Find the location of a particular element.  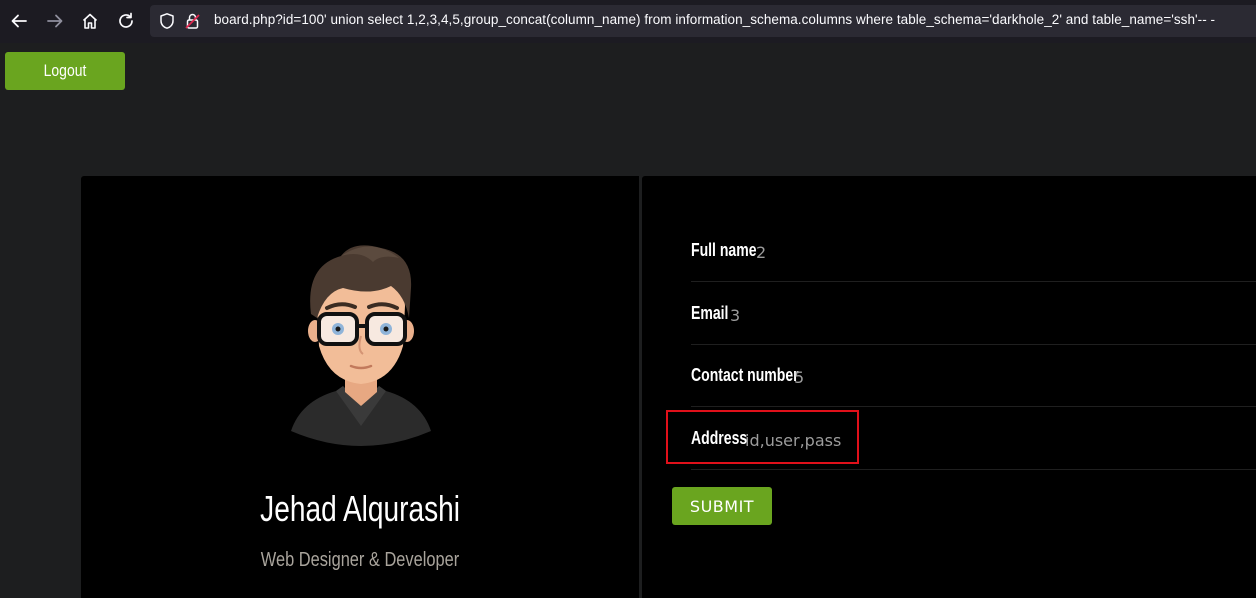

lock-warning-icon is located at coordinates (193, 21).